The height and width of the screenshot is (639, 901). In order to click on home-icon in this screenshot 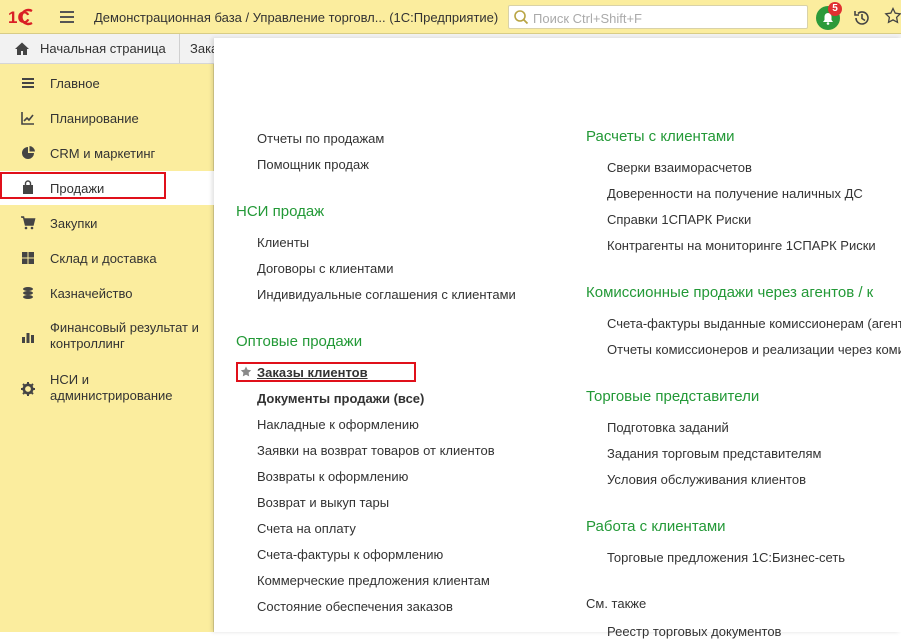, I will do `click(22, 48)`.